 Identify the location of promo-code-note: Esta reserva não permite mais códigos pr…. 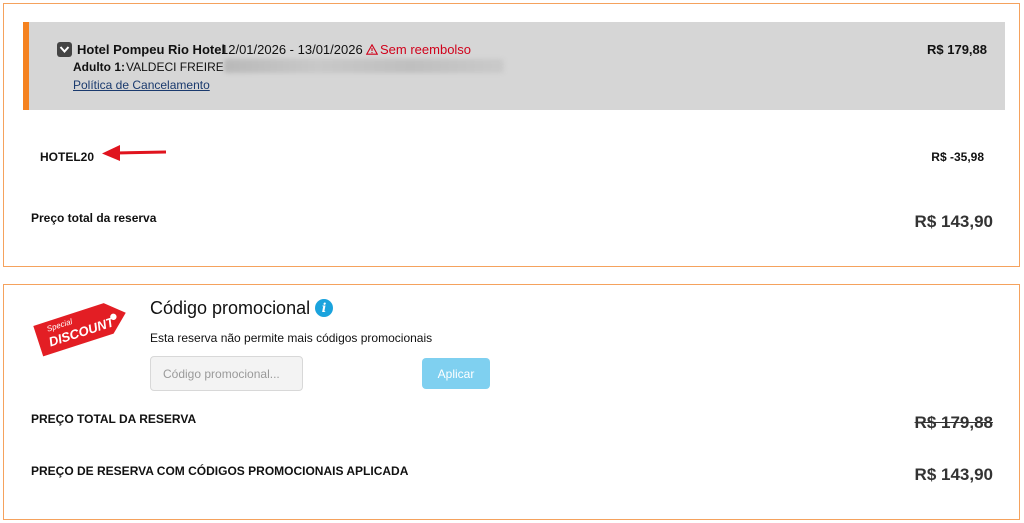
(291, 338).